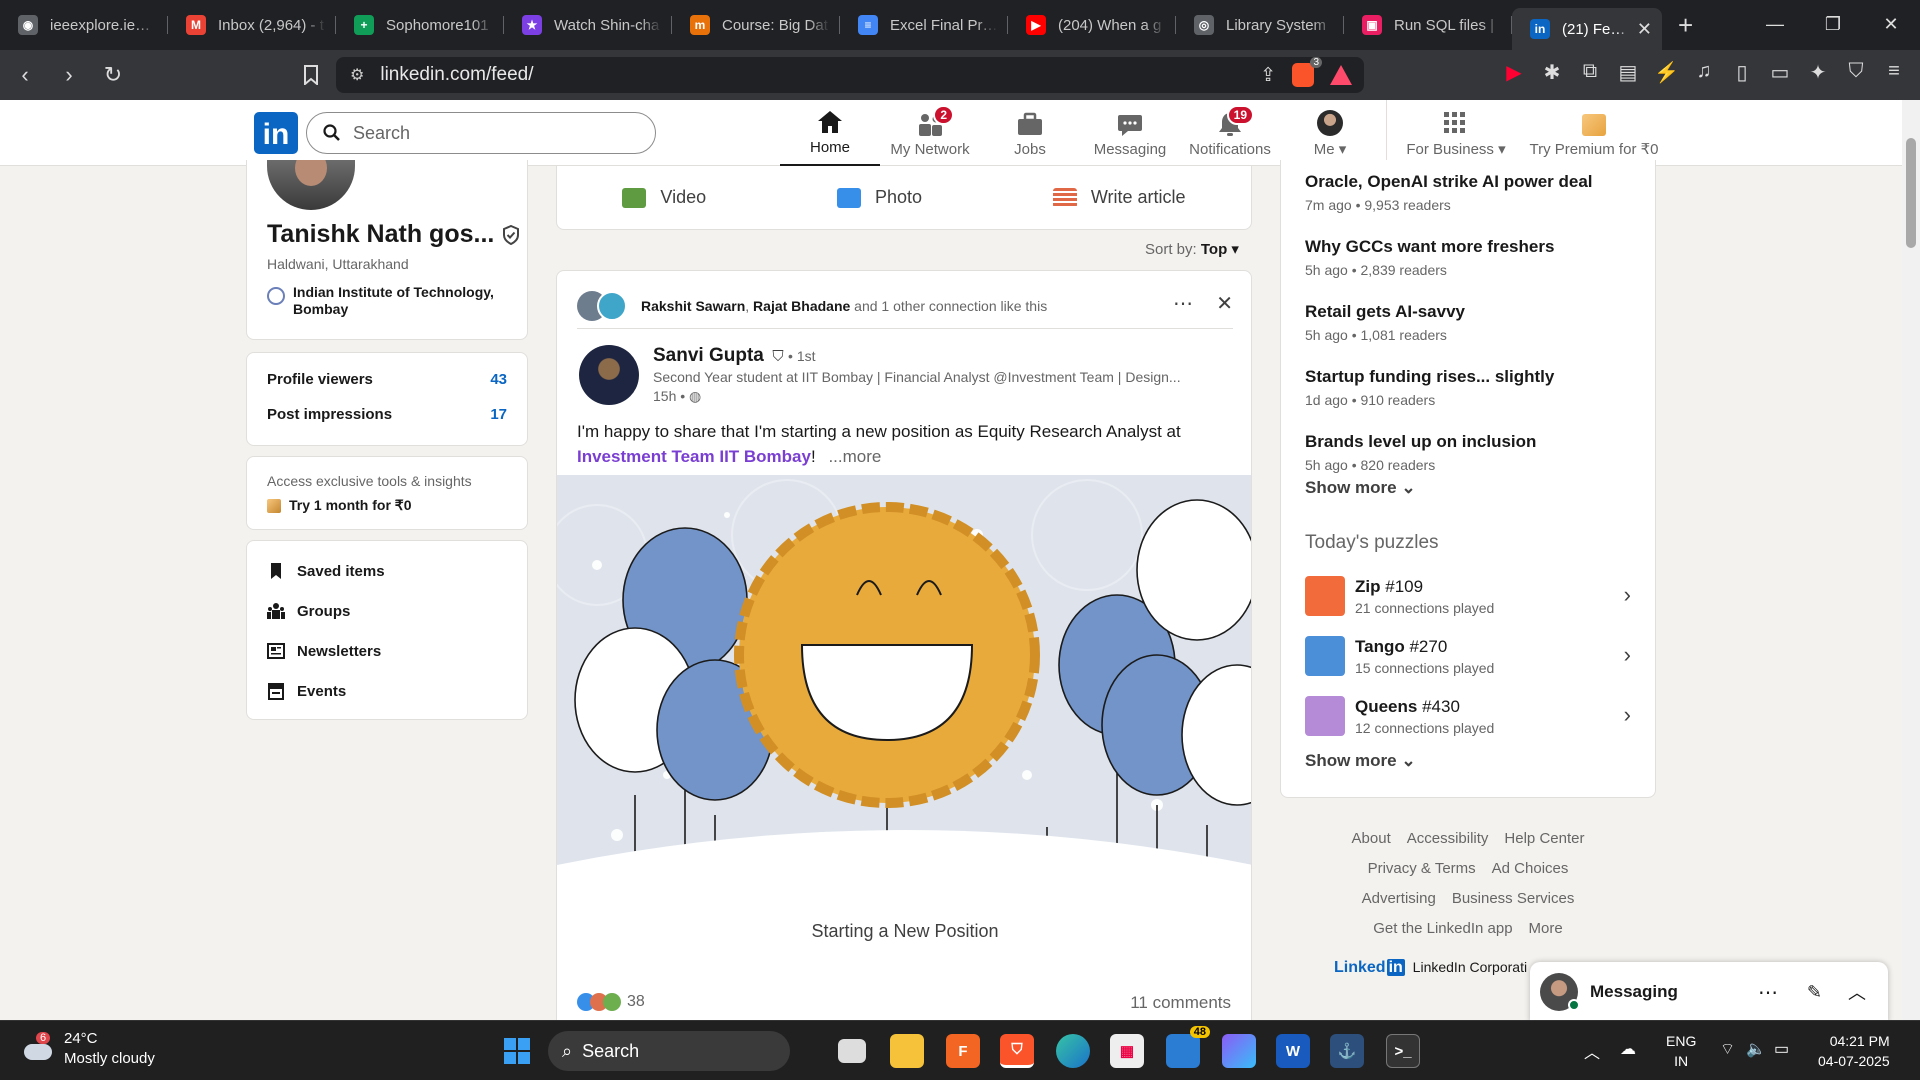  What do you see at coordinates (708, 355) in the screenshot?
I see `post-author-name: Sanvi Gupta` at bounding box center [708, 355].